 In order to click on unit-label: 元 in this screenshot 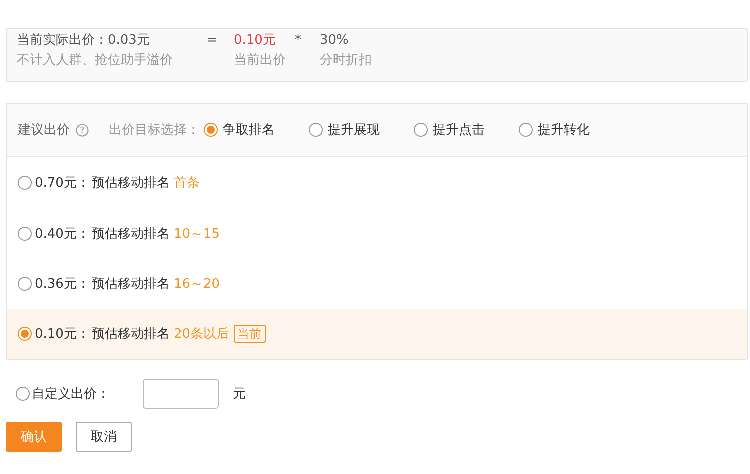, I will do `click(239, 394)`.